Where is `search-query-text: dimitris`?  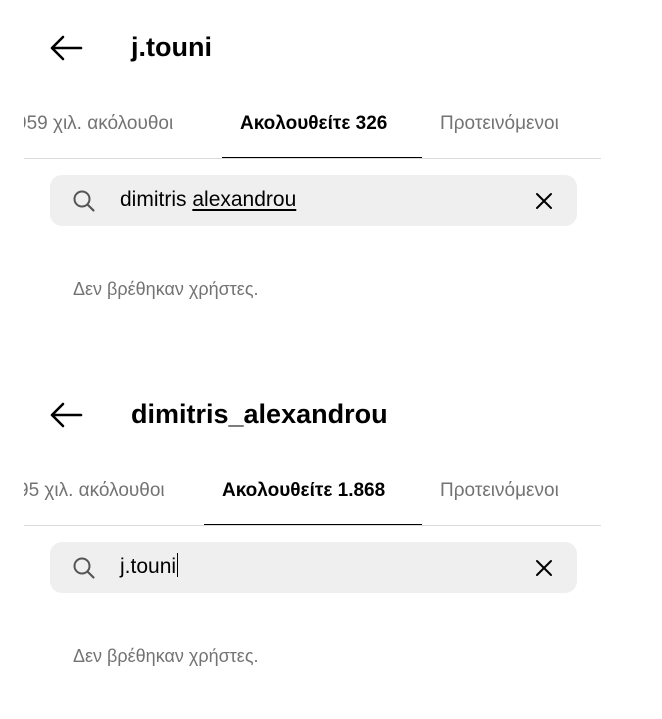 search-query-text: dimitris is located at coordinates (156, 199).